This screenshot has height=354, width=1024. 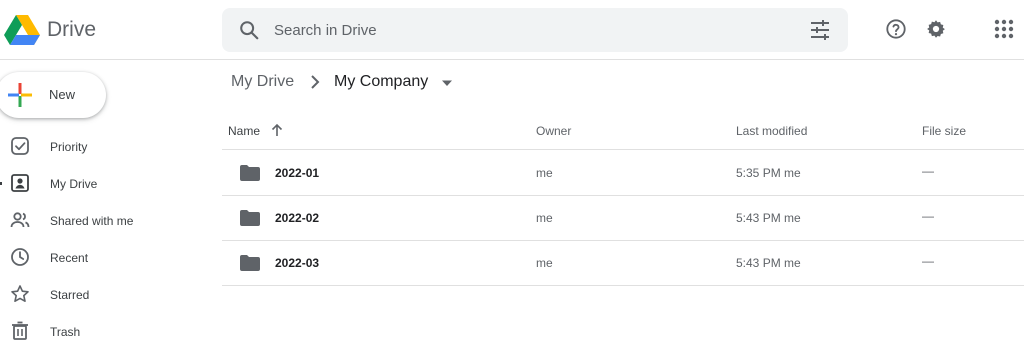 What do you see at coordinates (20, 220) in the screenshot?
I see `shared-people-icon` at bounding box center [20, 220].